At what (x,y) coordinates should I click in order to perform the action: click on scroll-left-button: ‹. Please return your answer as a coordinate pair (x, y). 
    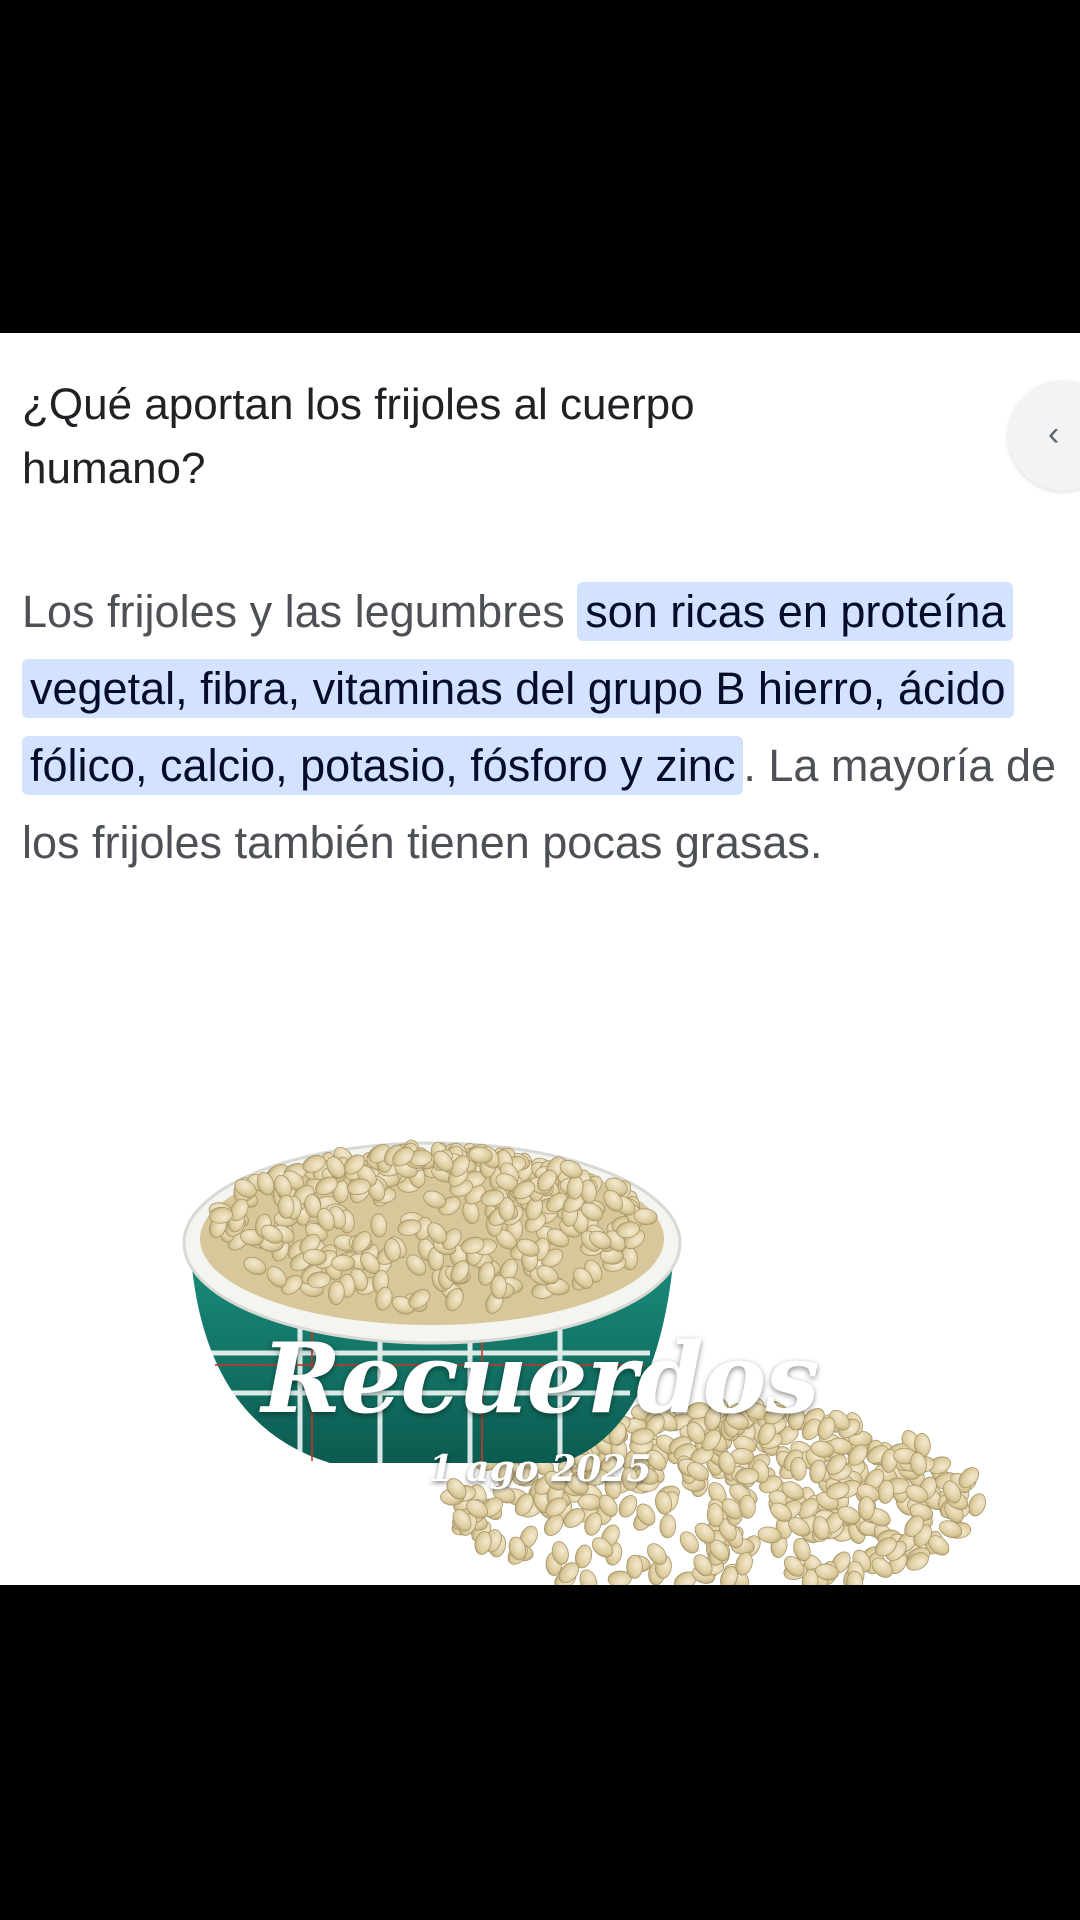
    Looking at the image, I should click on (1044, 436).